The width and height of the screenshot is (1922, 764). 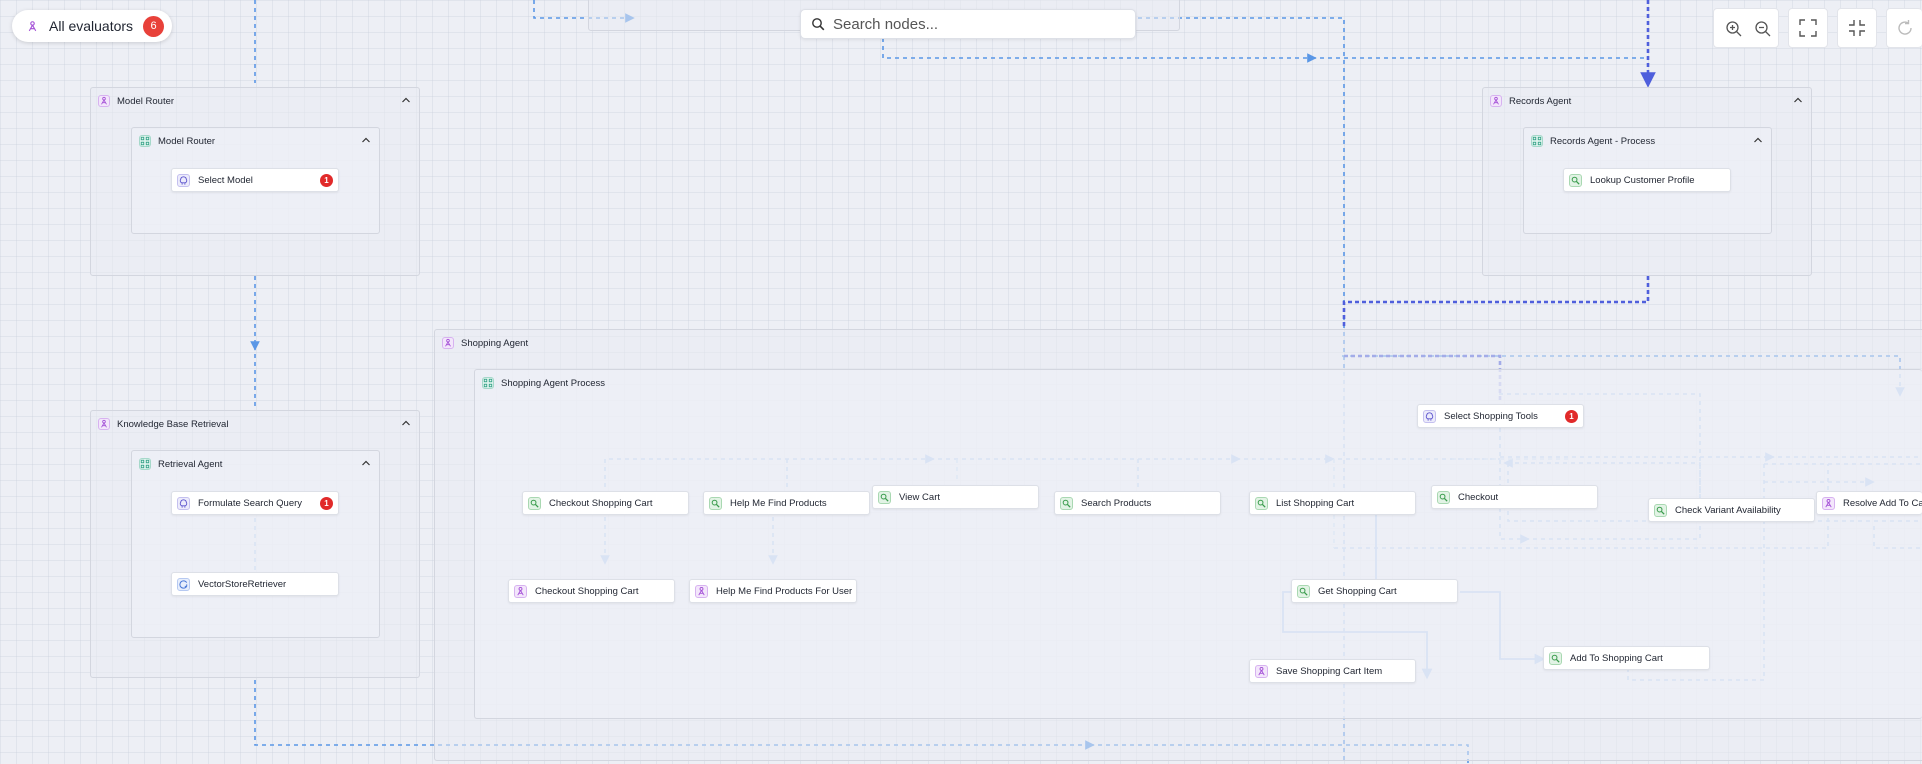 I want to click on node-save-shopping-cart-item: Save Shopping Cart Item, so click(x=1332, y=671).